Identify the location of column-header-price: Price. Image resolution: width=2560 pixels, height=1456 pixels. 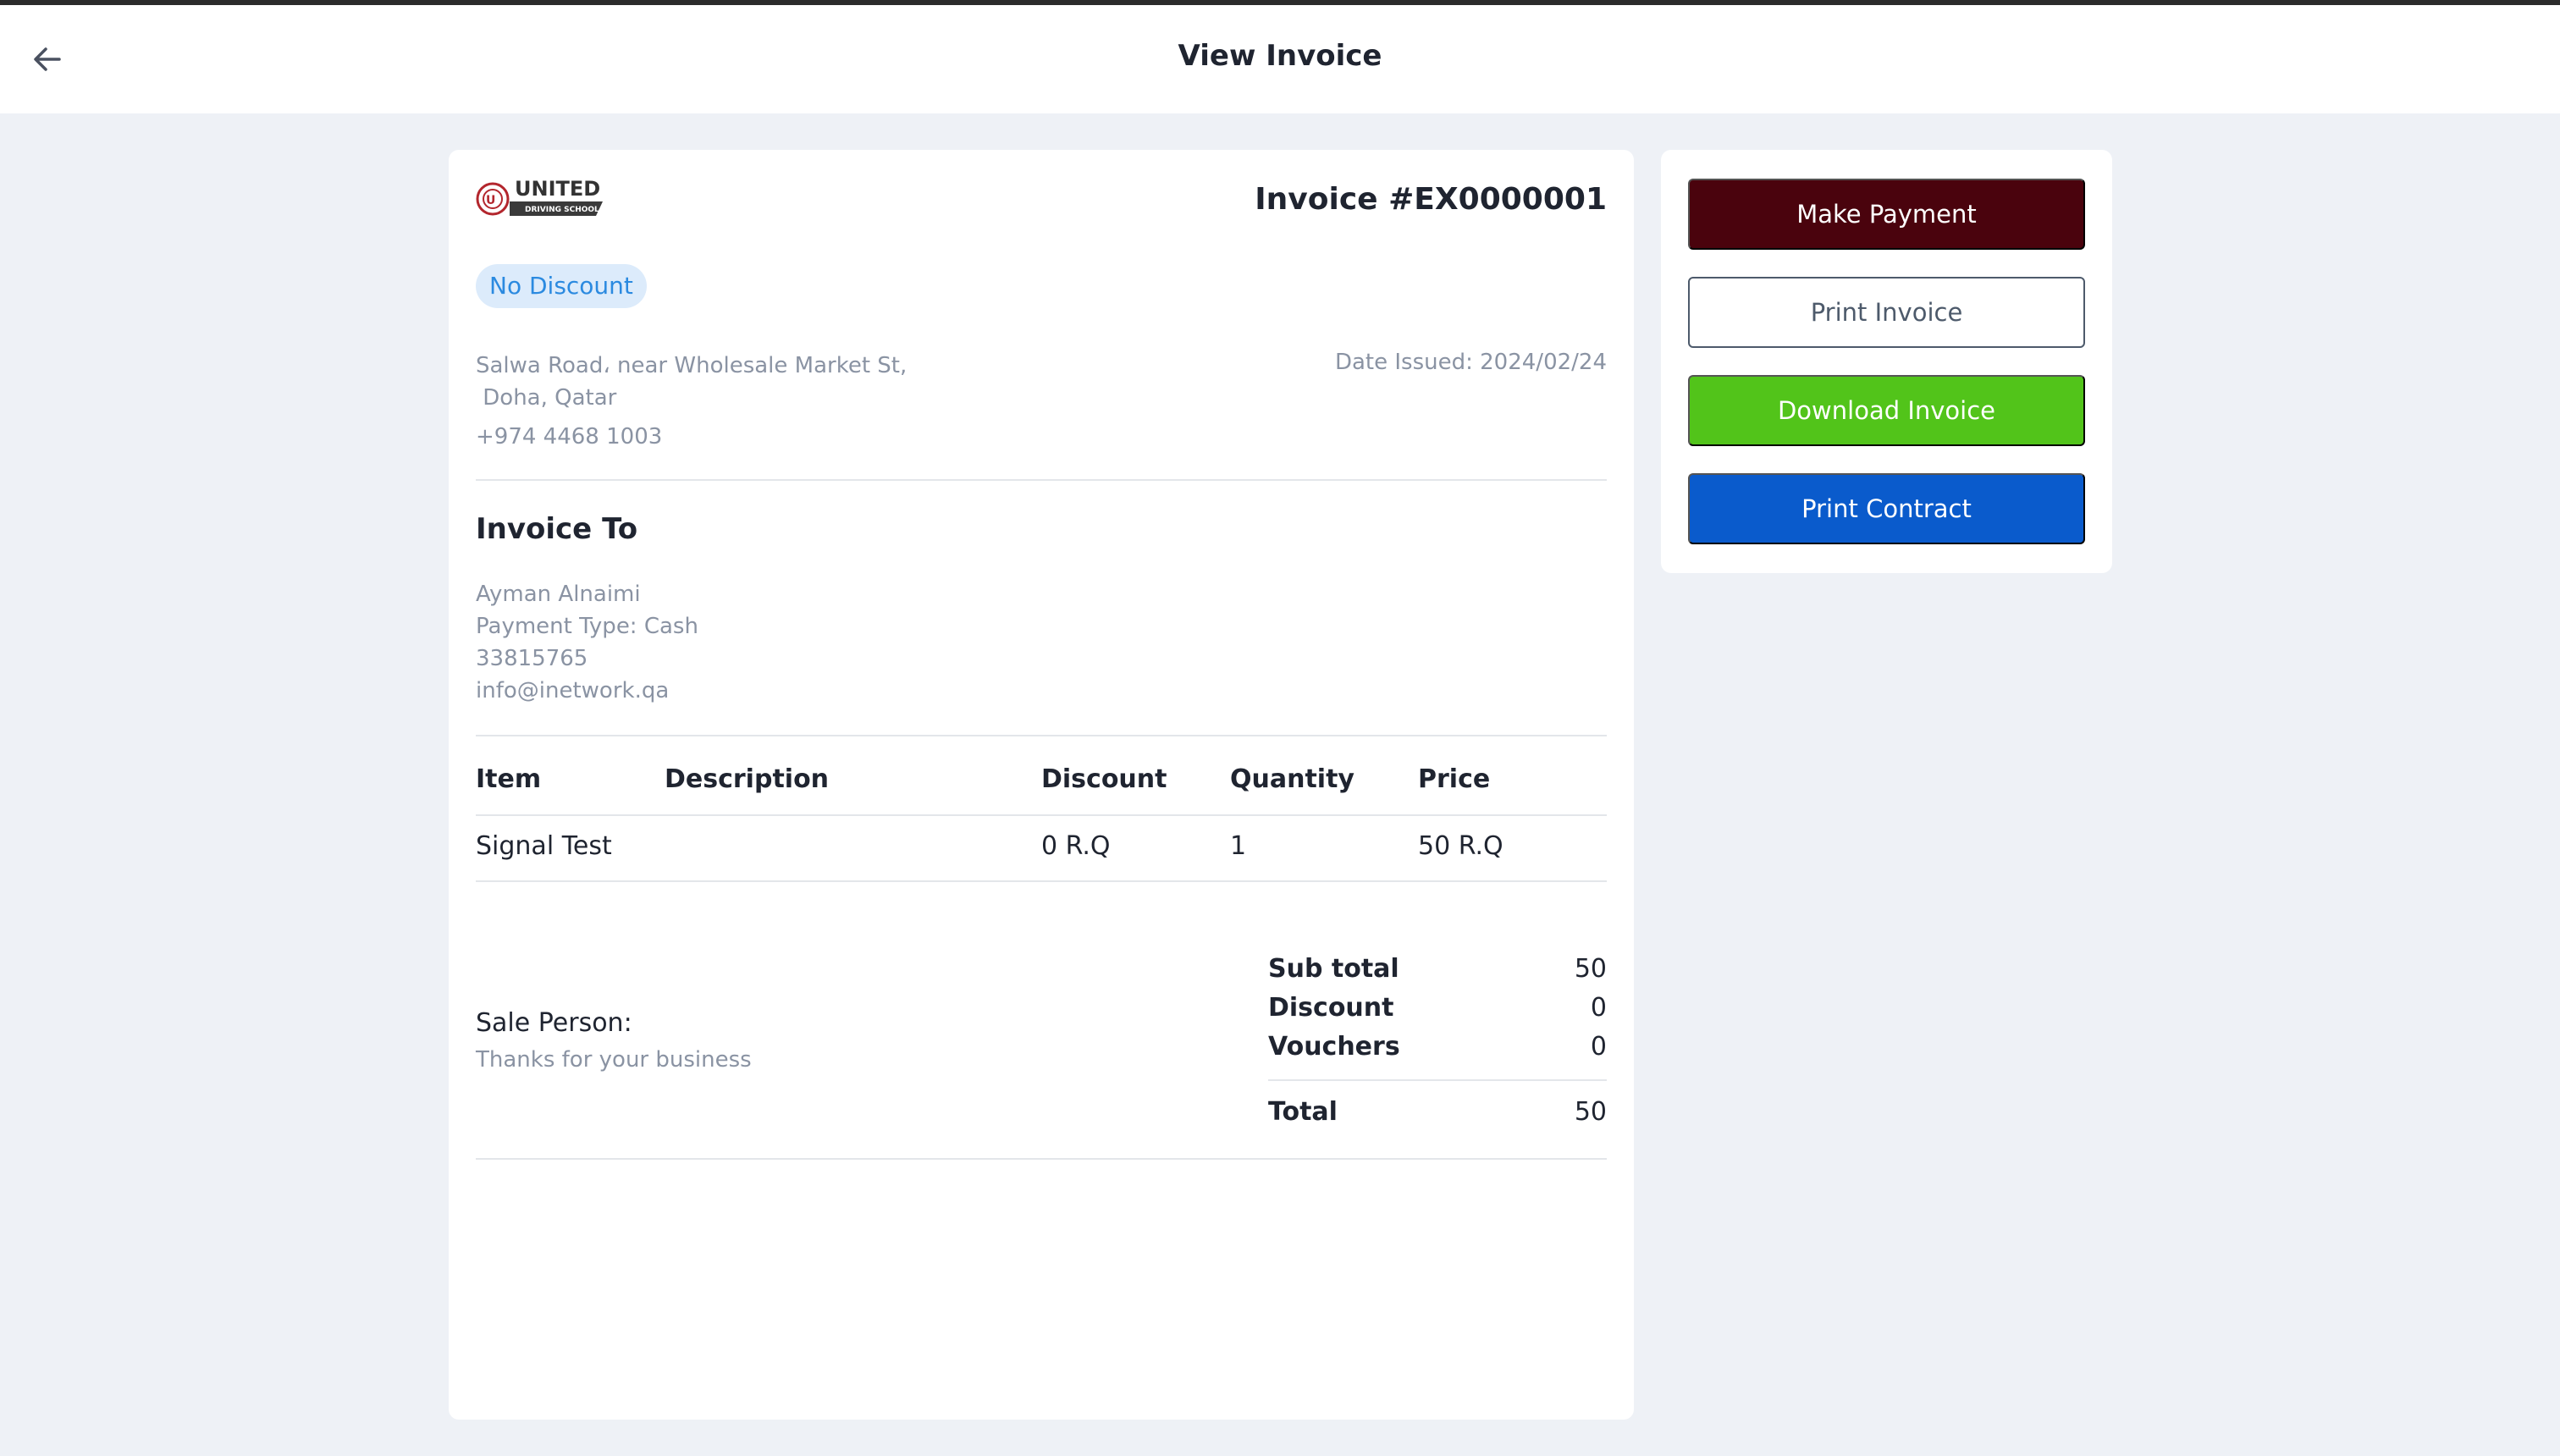
(1454, 779).